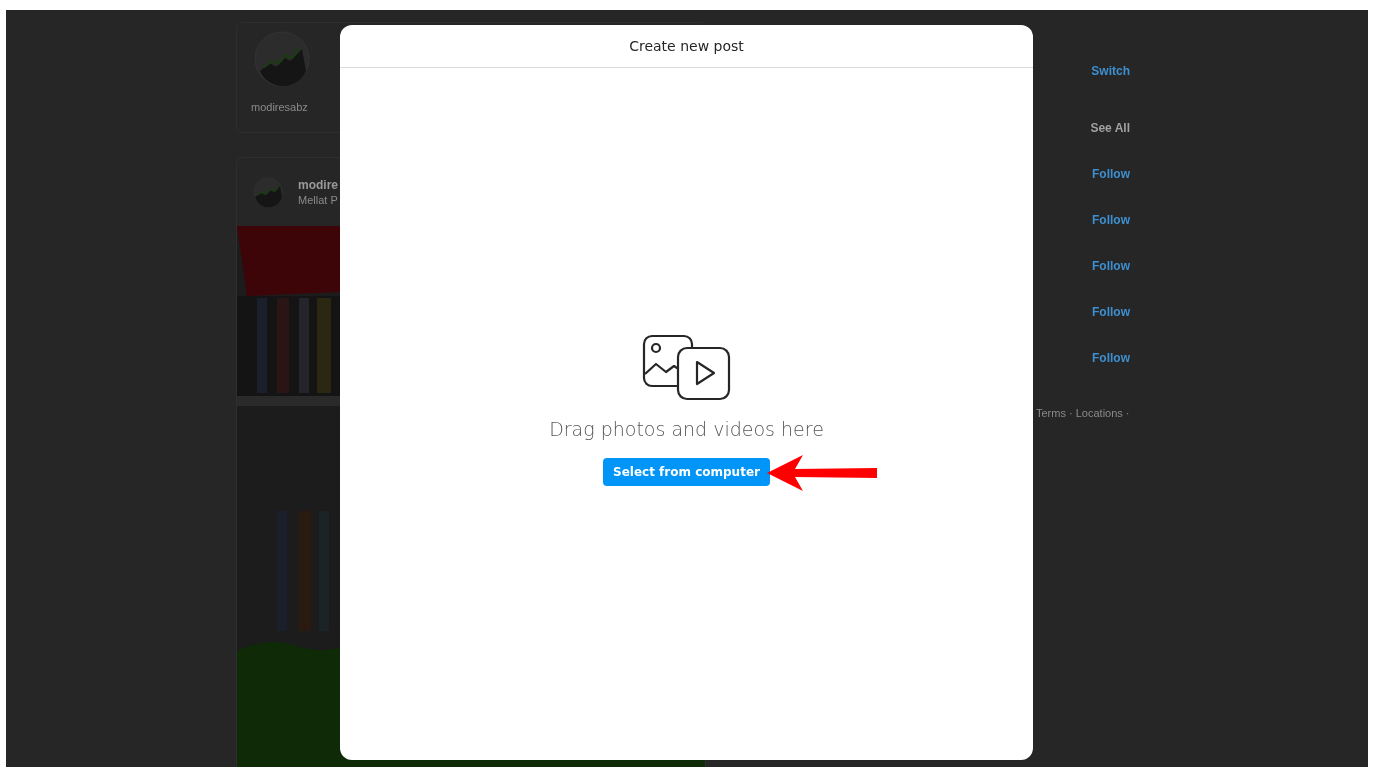 The width and height of the screenshot is (1373, 767). Describe the element at coordinates (1110, 71) in the screenshot. I see `switch-link: Switch` at that location.